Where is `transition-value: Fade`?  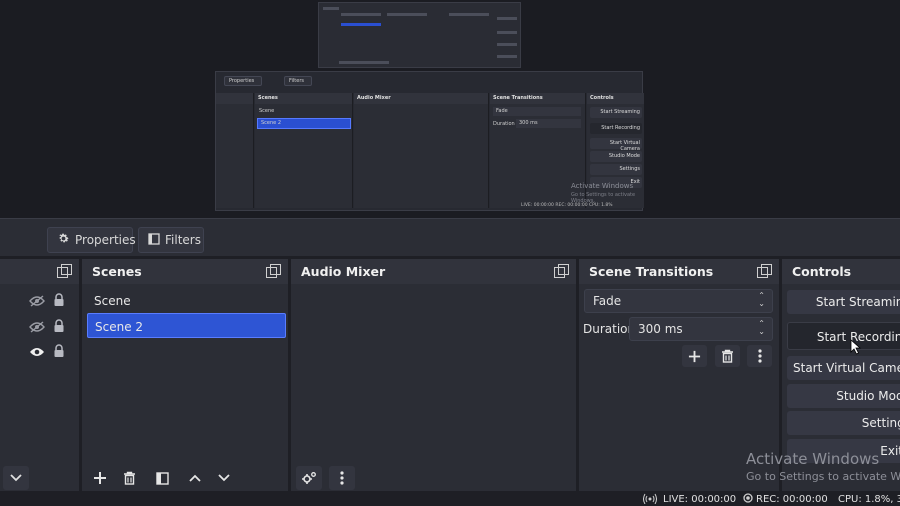
transition-value: Fade is located at coordinates (607, 301).